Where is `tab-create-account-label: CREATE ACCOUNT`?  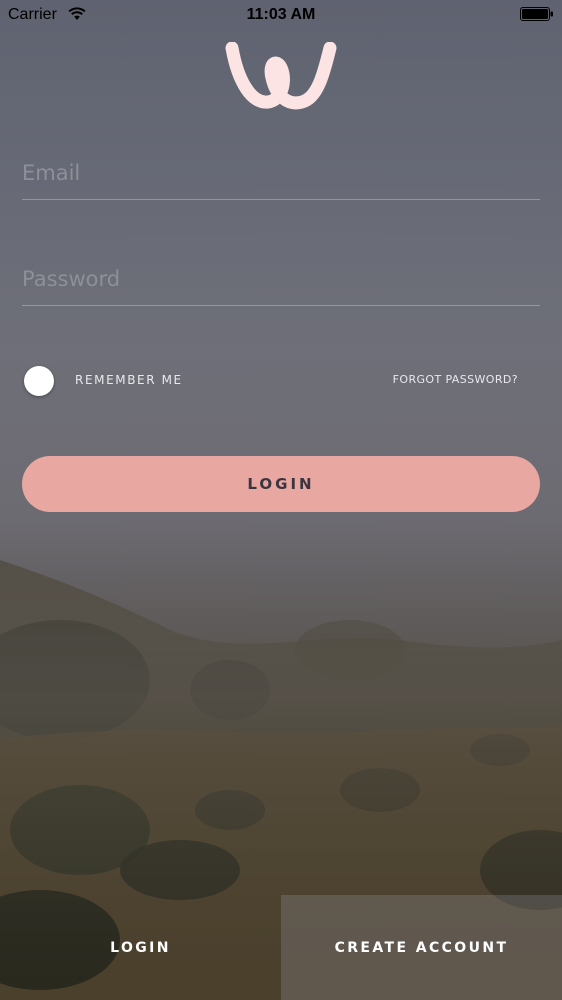 tab-create-account-label: CREATE ACCOUNT is located at coordinates (421, 947).